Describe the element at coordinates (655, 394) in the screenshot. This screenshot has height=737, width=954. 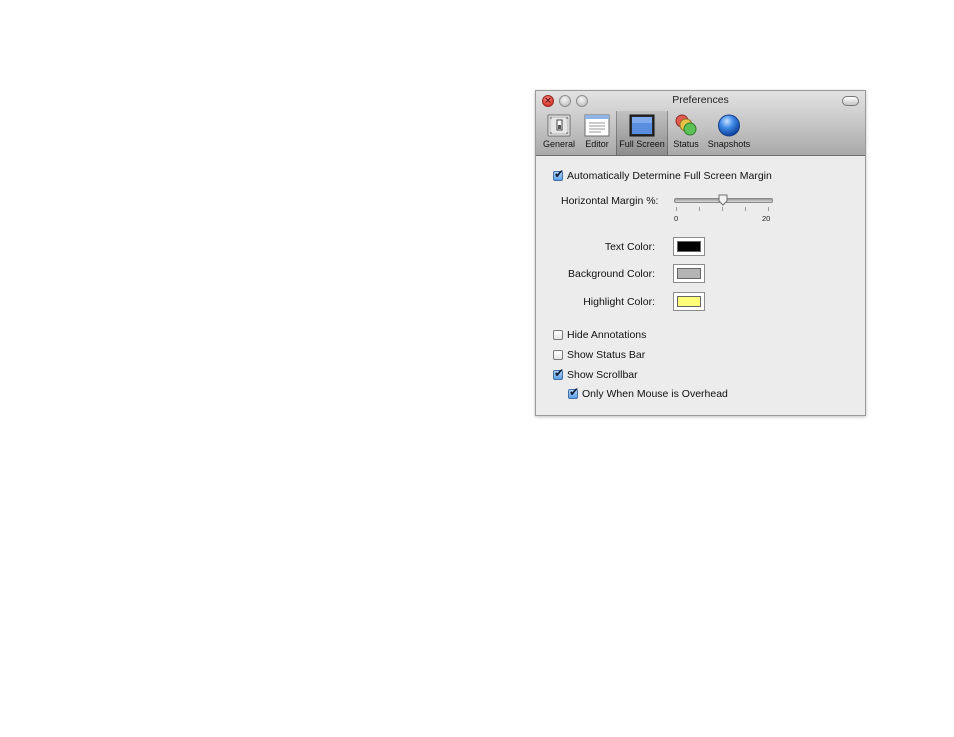
I see `only-when-mouse-overhead-label: Only When Mouse is Overhead` at that location.